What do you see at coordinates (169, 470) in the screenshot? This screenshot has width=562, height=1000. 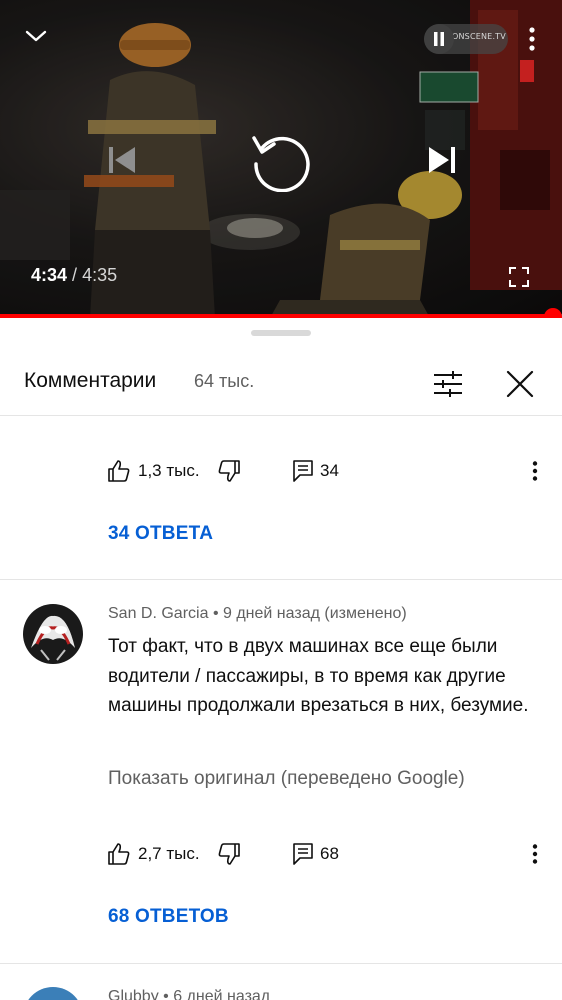 I see `like-count: 1,3 тыс.` at bounding box center [169, 470].